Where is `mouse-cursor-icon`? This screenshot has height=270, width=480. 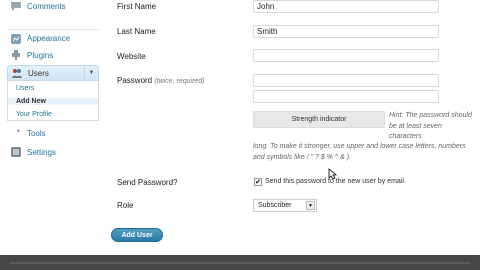
mouse-cursor-icon is located at coordinates (333, 174).